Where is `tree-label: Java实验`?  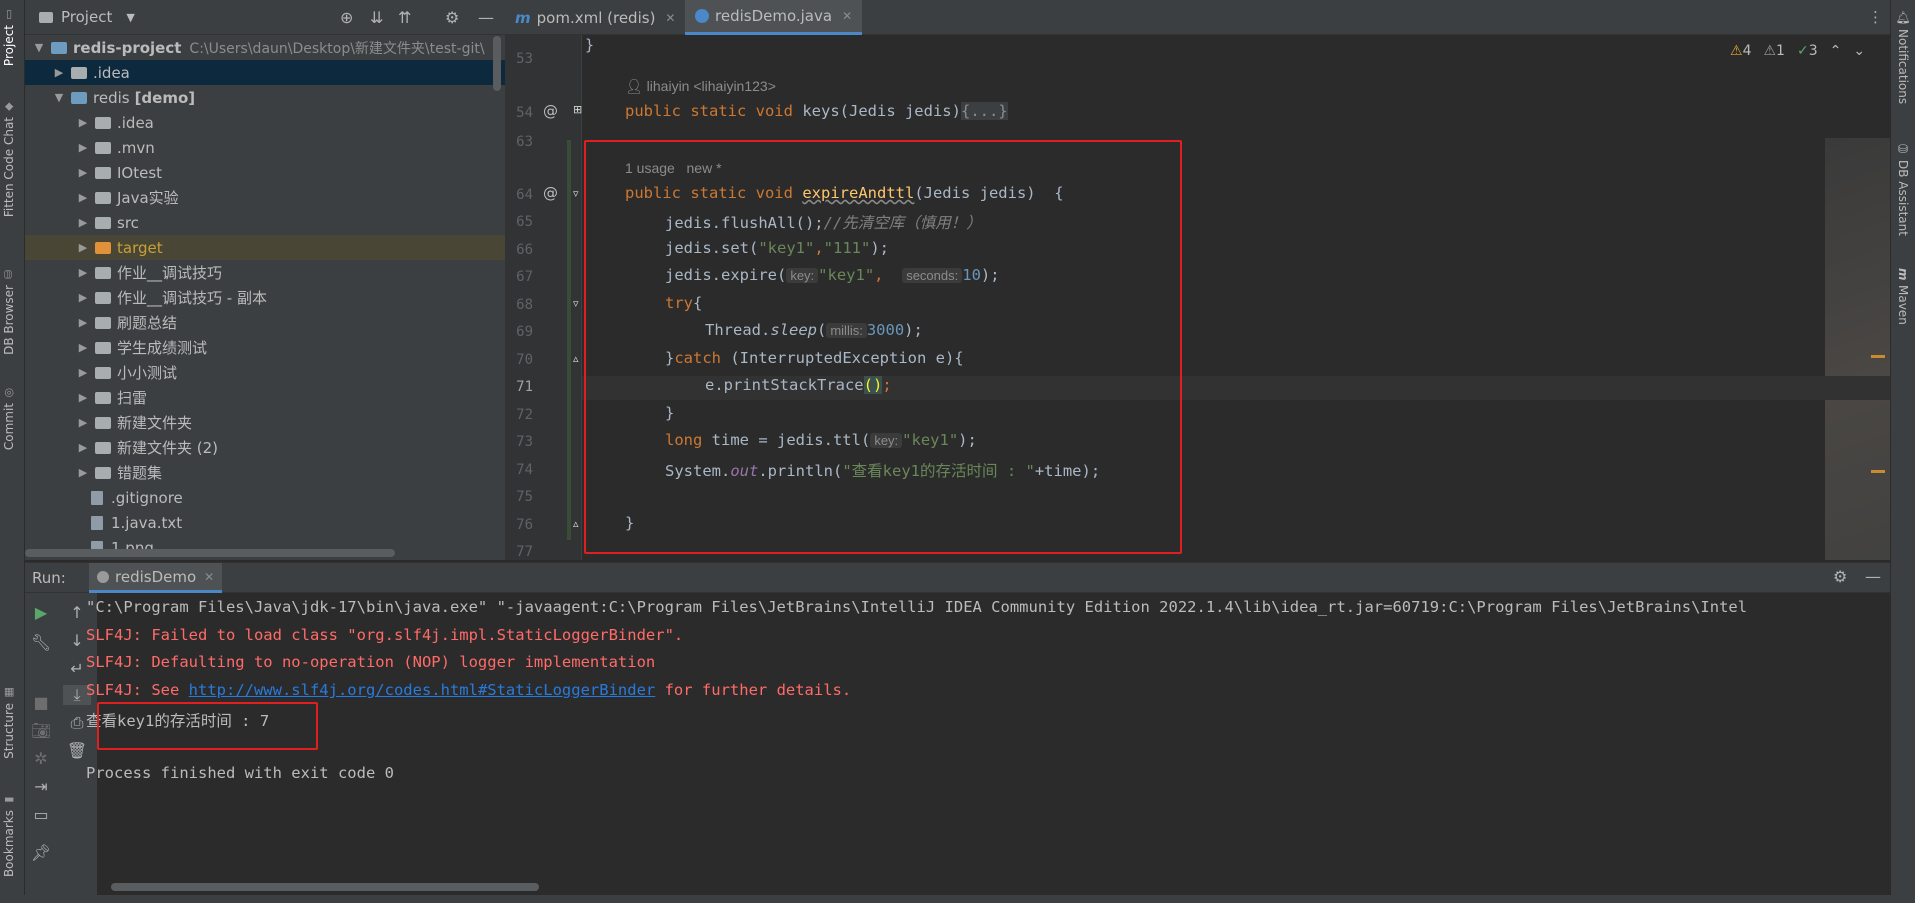 tree-label: Java实验 is located at coordinates (148, 198).